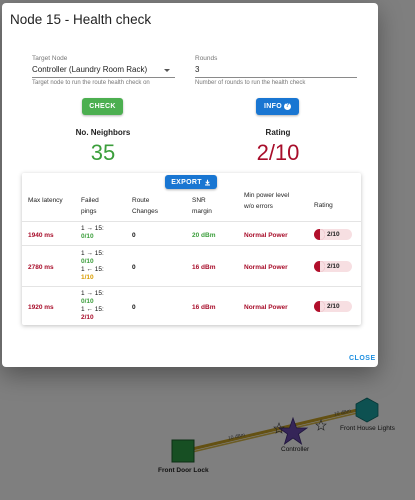 The height and width of the screenshot is (500, 415). Describe the element at coordinates (103, 77) in the screenshot. I see `target-node-underline` at that location.